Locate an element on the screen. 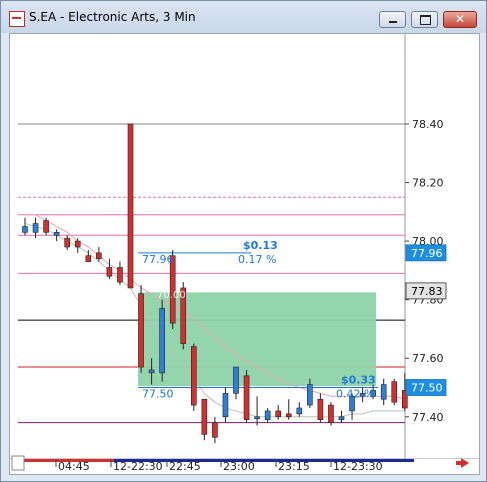  measure-top-percent-label: 0.17 % is located at coordinates (257, 259).